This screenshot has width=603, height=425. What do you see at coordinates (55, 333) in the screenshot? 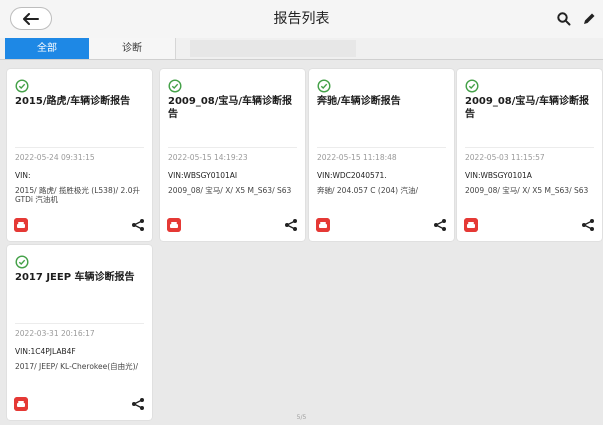
I see `report-date: 2022-03-31 20:16:17` at bounding box center [55, 333].